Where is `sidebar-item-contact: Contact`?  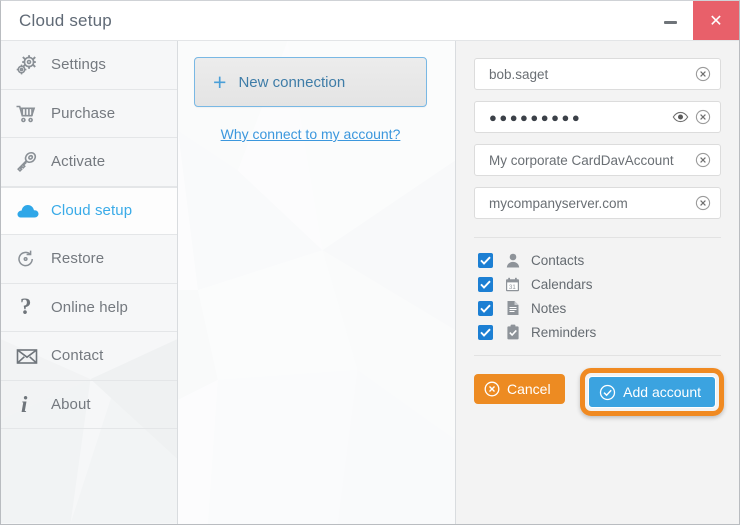
sidebar-item-contact: Contact is located at coordinates (89, 356).